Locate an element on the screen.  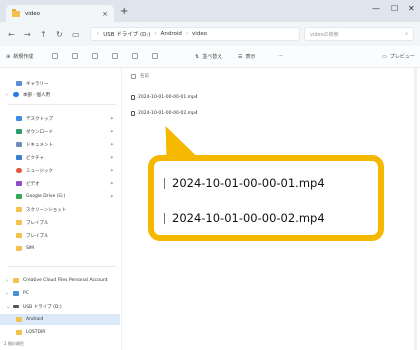
sidebar-item-gallery: ギャラリー is located at coordinates (60, 83).